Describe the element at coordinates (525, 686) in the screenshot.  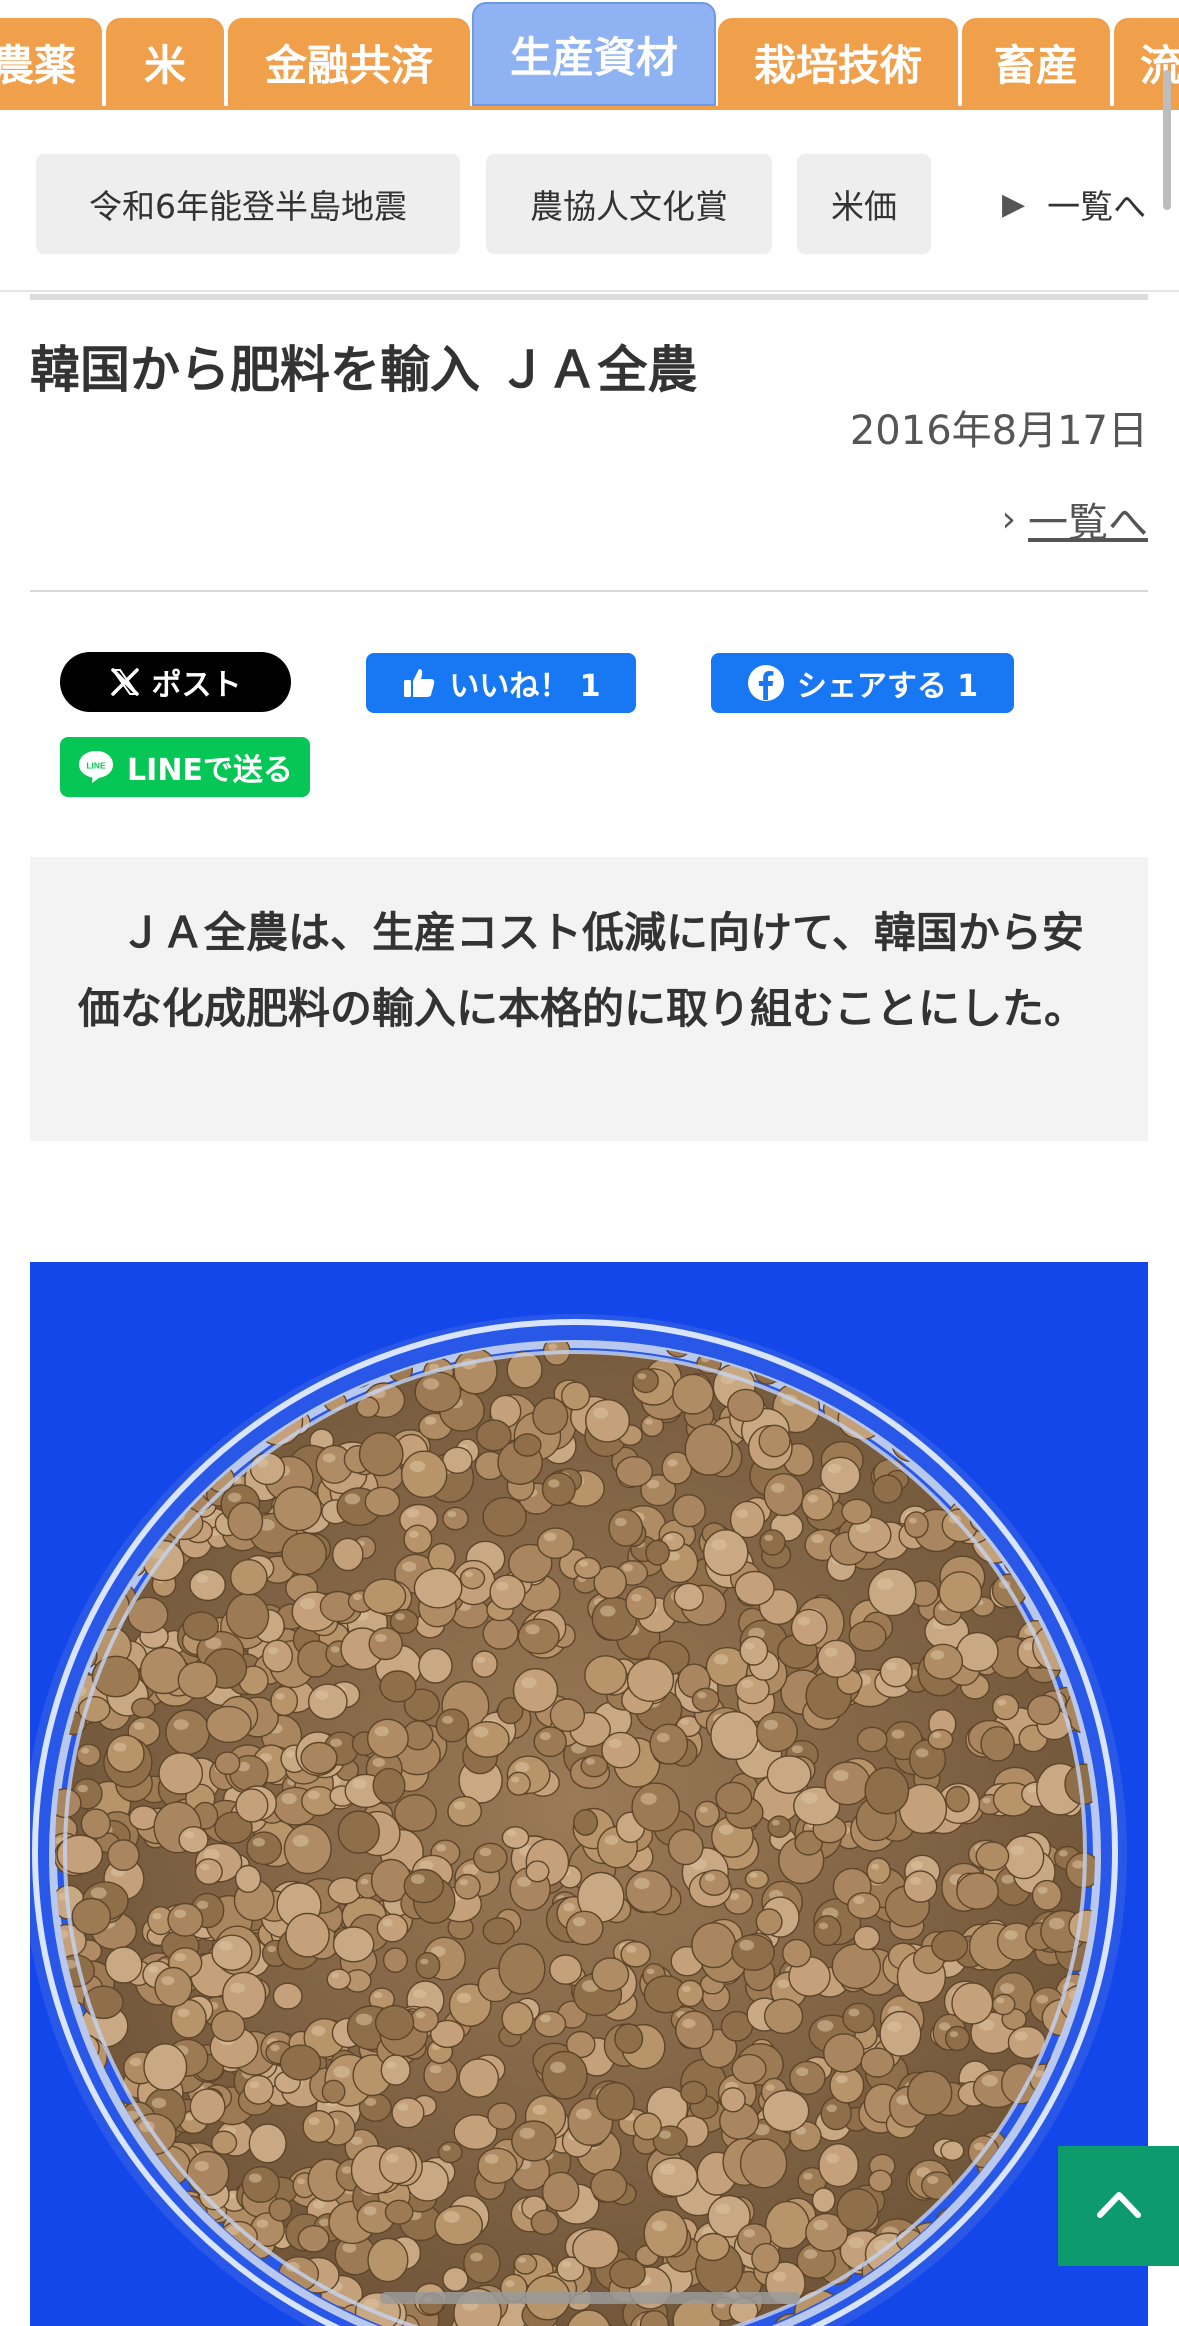
I see `like-count-label: いいね！ 1` at that location.